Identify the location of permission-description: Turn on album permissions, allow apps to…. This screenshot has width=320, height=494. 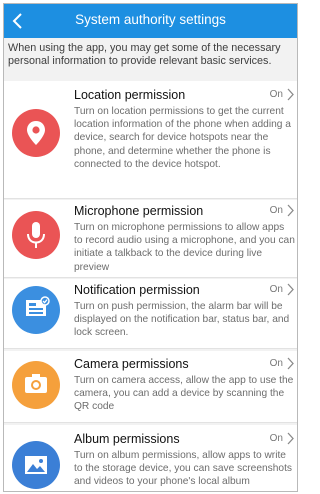
(183, 469).